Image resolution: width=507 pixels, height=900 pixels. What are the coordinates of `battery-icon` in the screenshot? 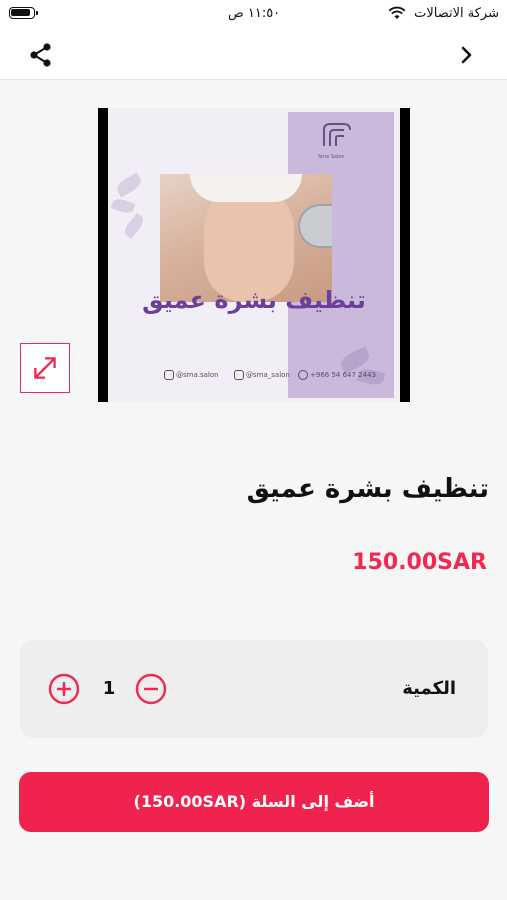 It's located at (23, 13).